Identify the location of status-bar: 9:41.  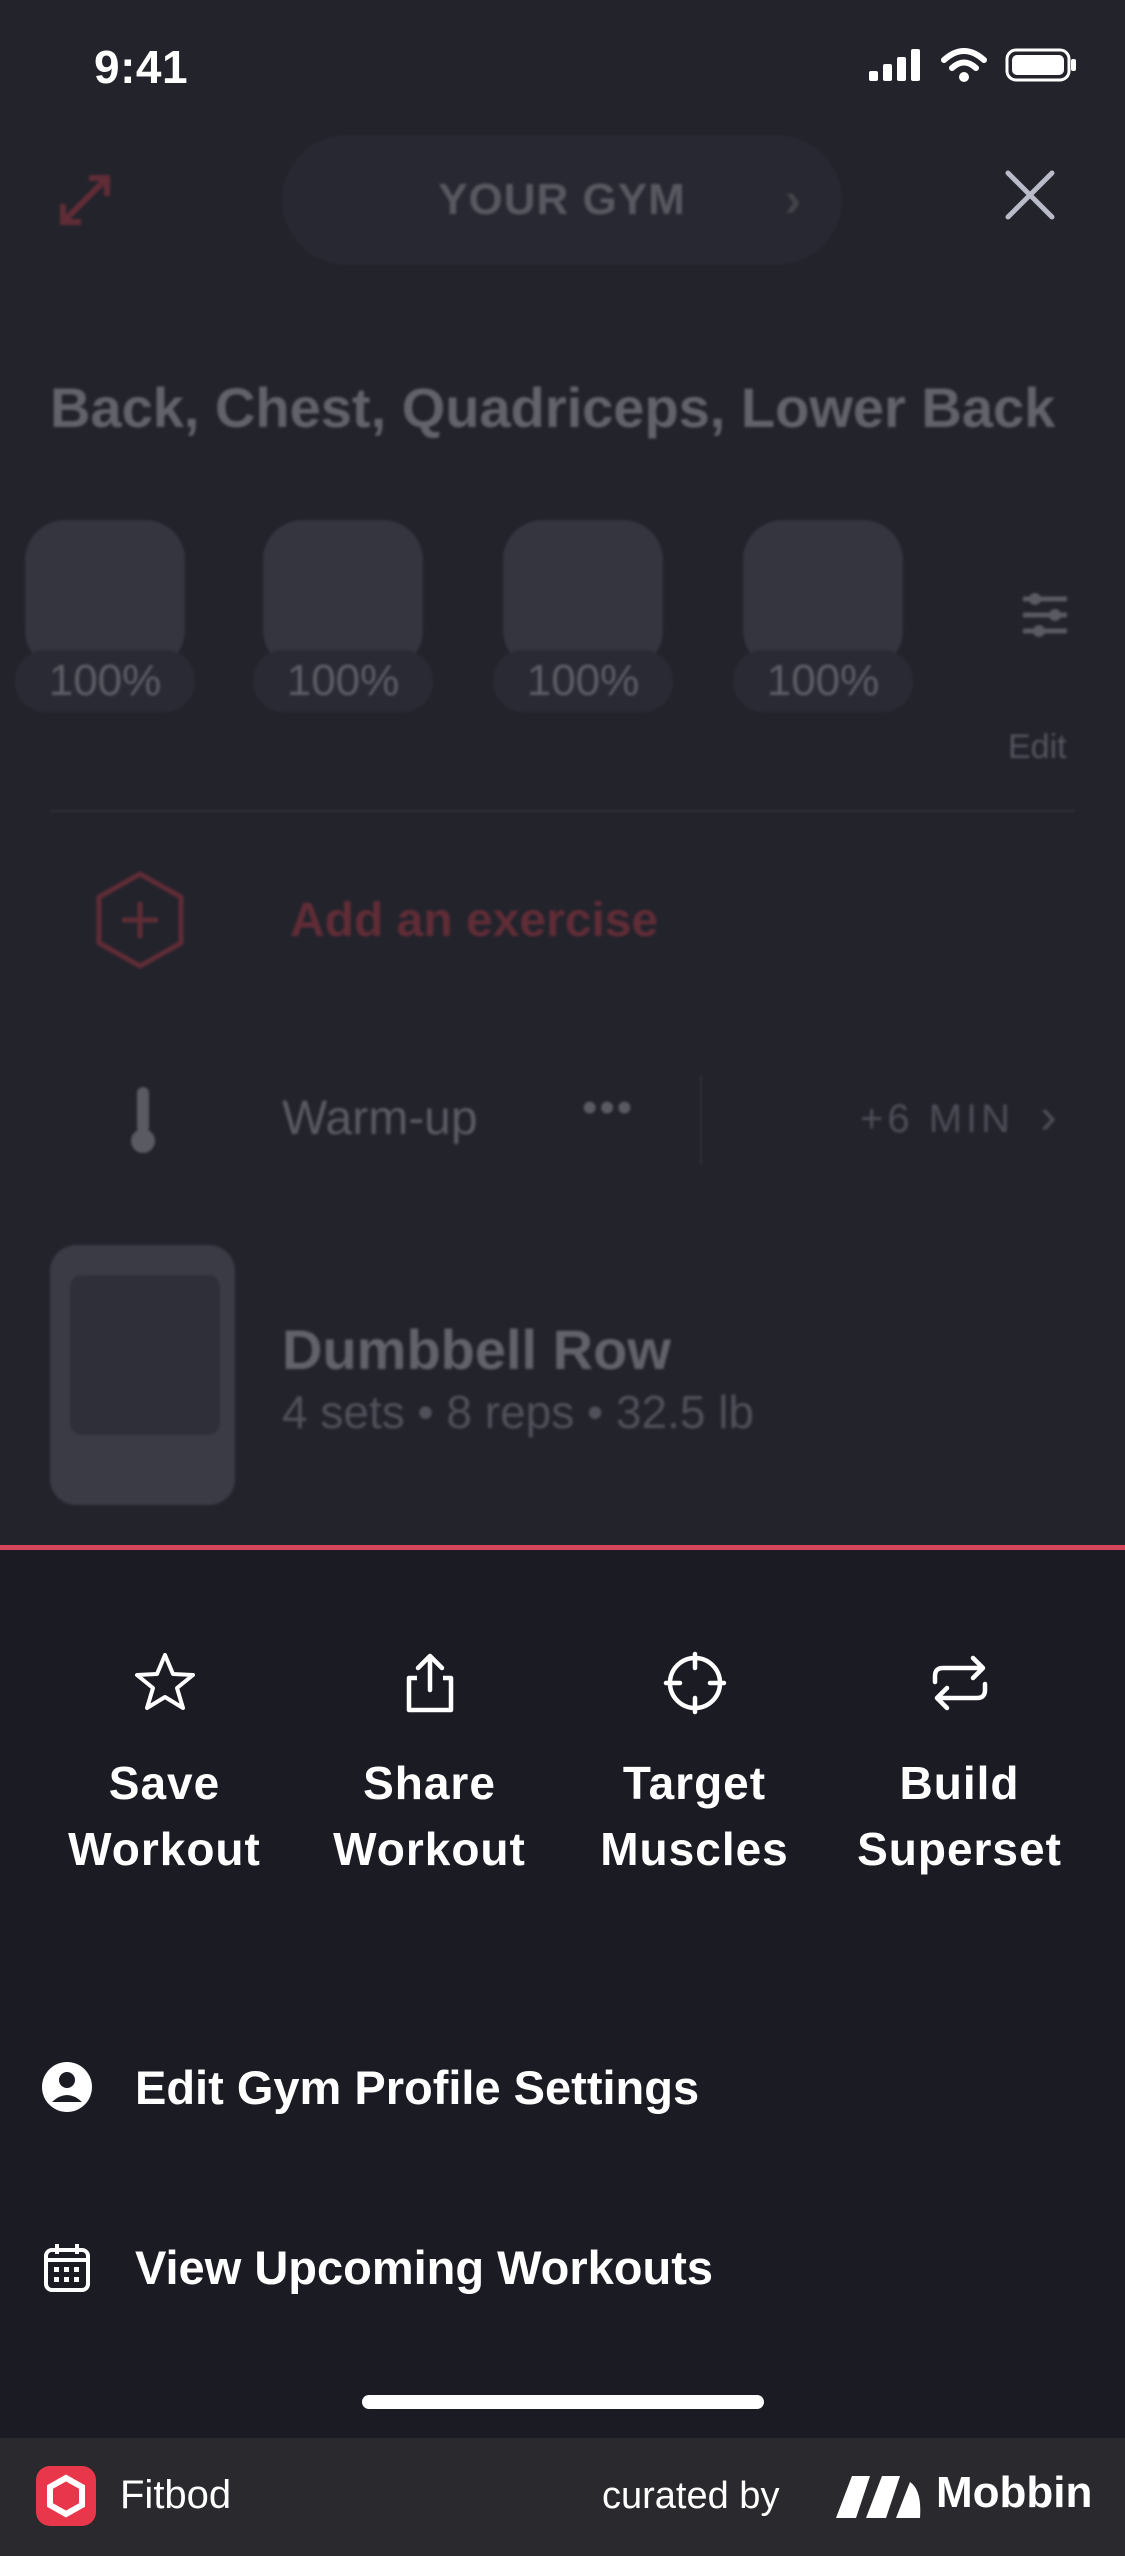
(562, 70).